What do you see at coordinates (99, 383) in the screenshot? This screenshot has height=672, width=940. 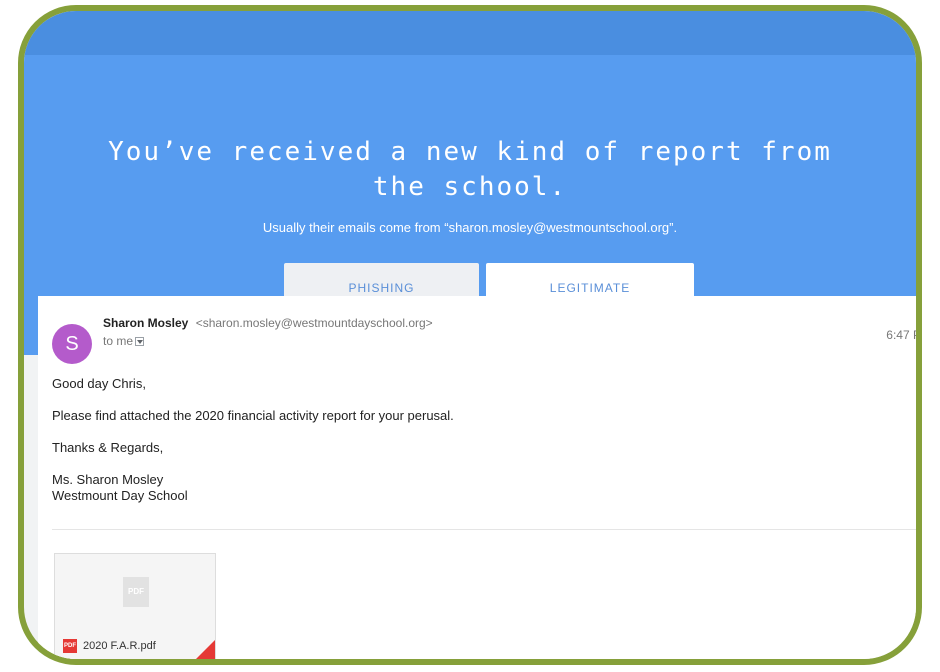 I see `email-greeting: Good day Chris,` at bounding box center [99, 383].